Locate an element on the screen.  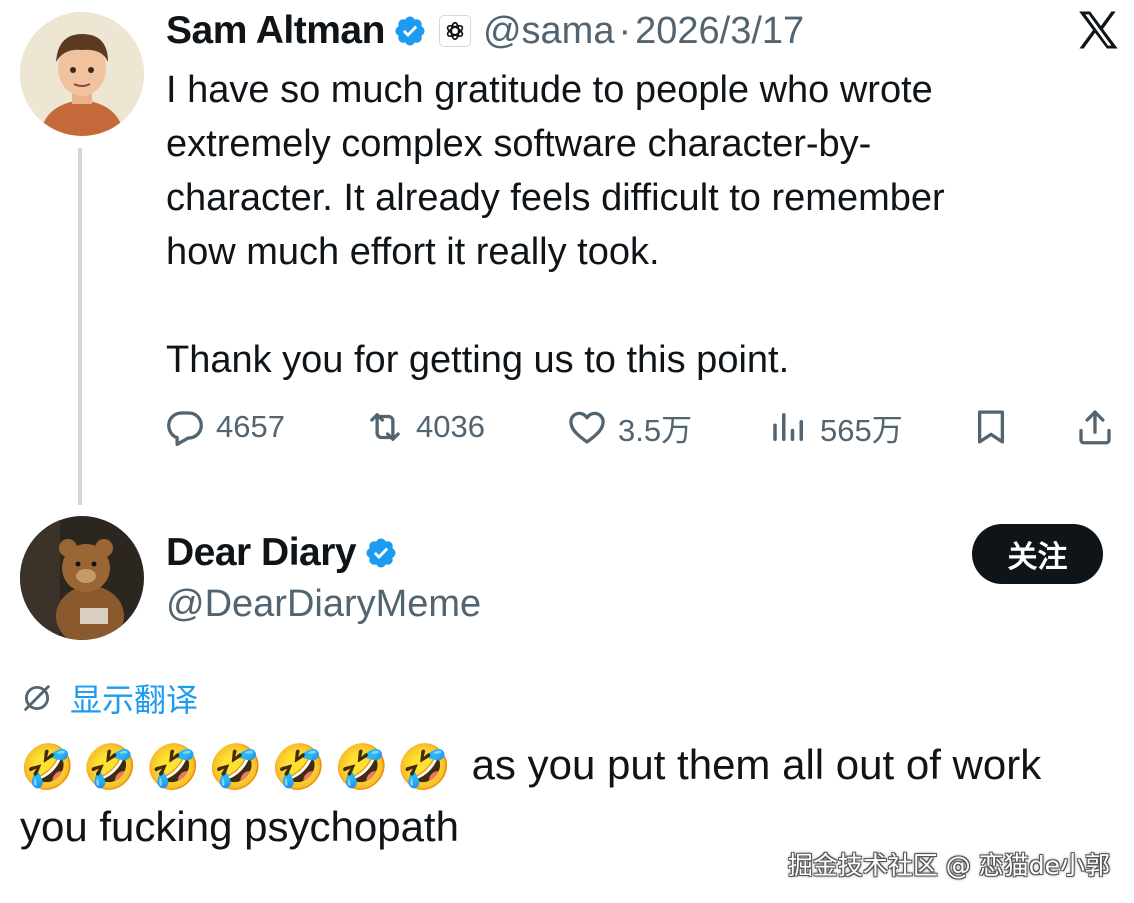
reply-button: 4657 is located at coordinates (224, 427).